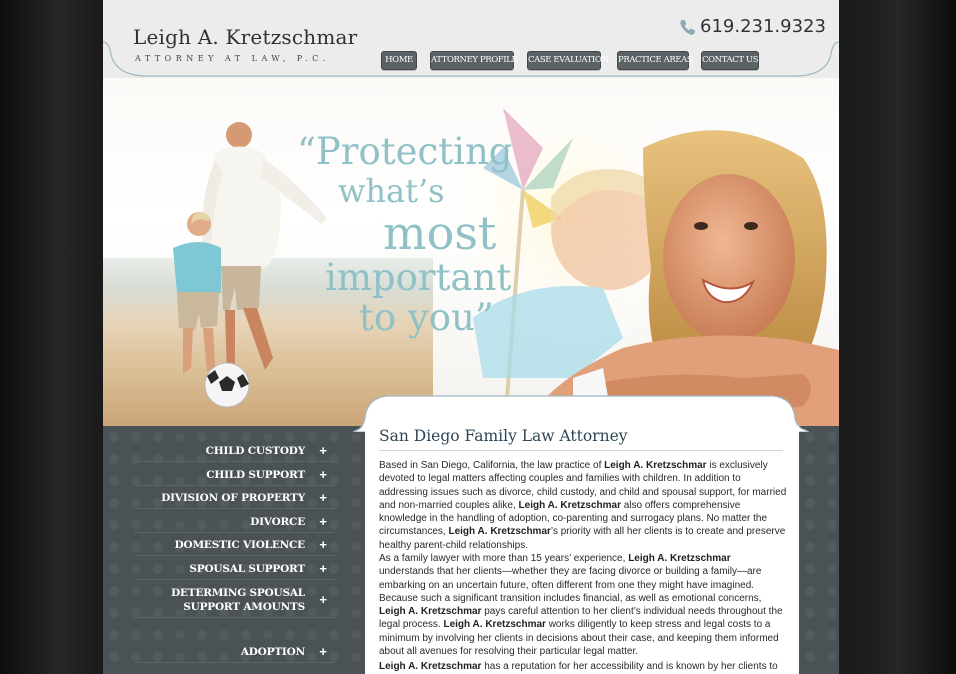 The width and height of the screenshot is (956, 674). I want to click on soccer-ball, so click(227, 385).